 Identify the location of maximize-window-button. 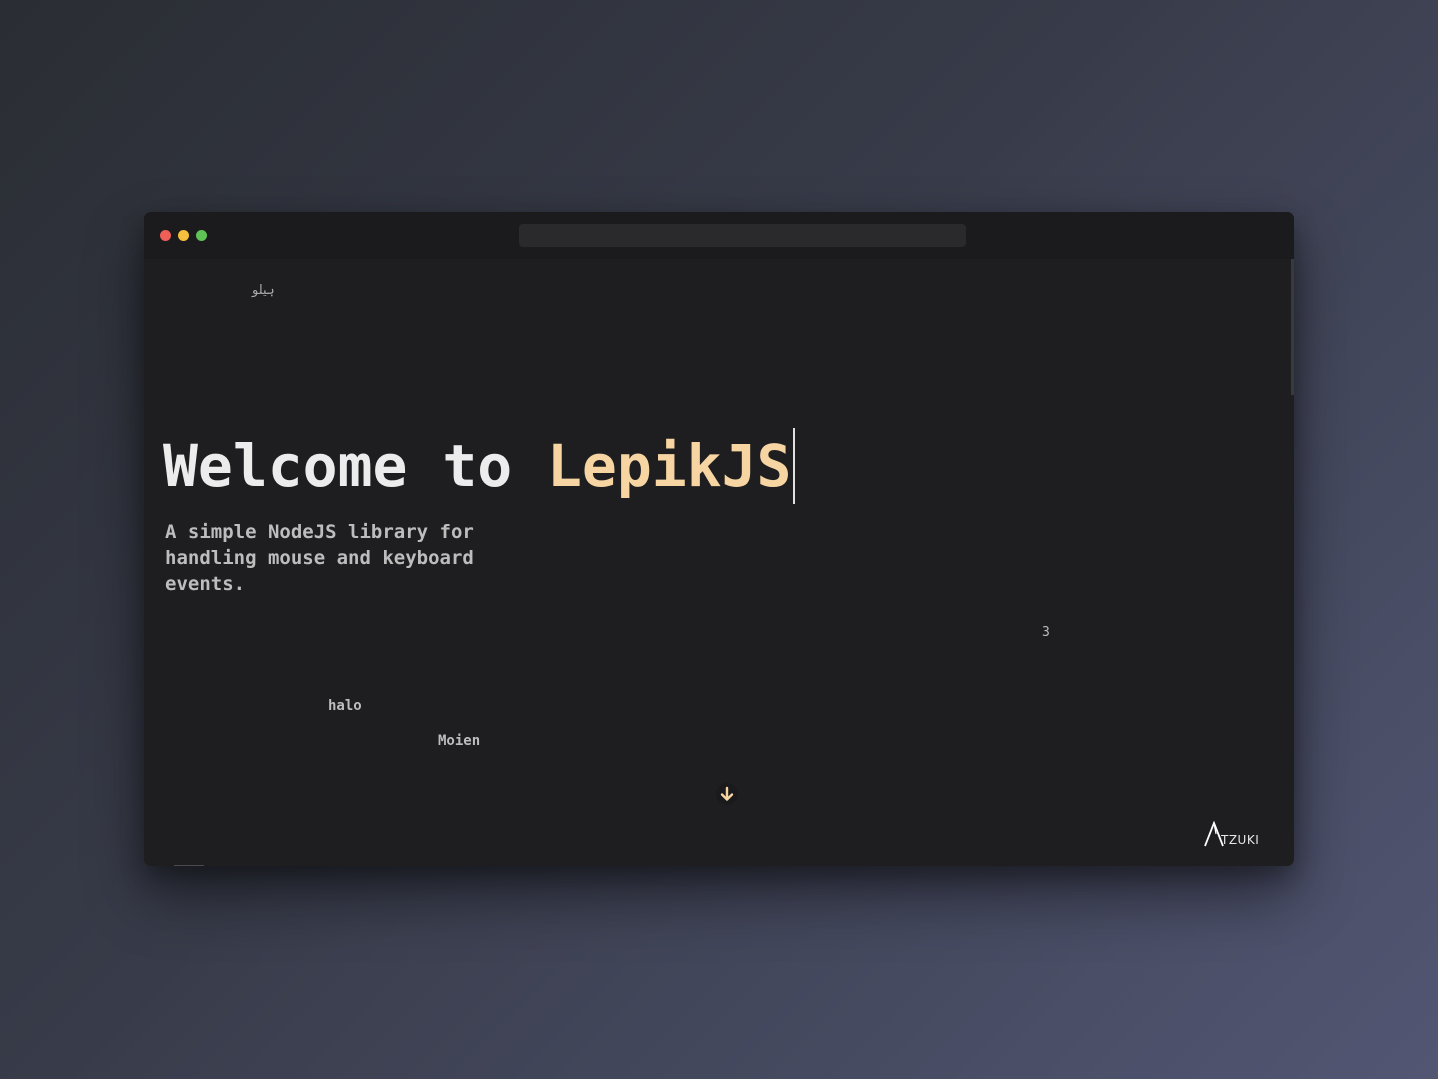
(201, 235).